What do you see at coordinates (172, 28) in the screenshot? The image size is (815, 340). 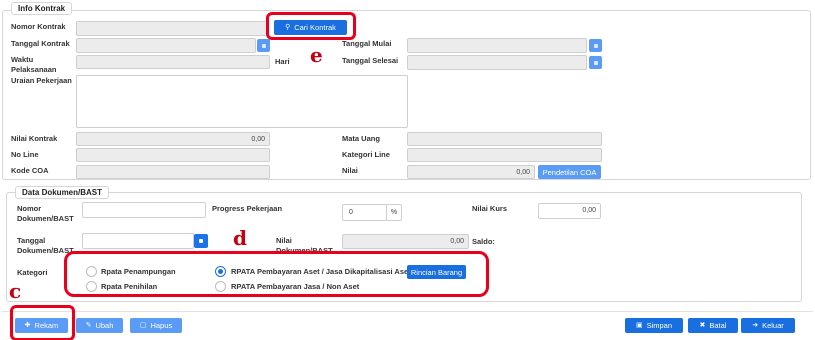 I see `nomor-kontrak-input` at bounding box center [172, 28].